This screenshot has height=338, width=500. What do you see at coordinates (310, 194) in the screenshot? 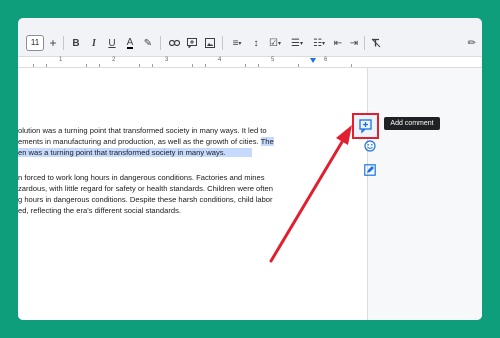
I see `annotation-arrow` at bounding box center [310, 194].